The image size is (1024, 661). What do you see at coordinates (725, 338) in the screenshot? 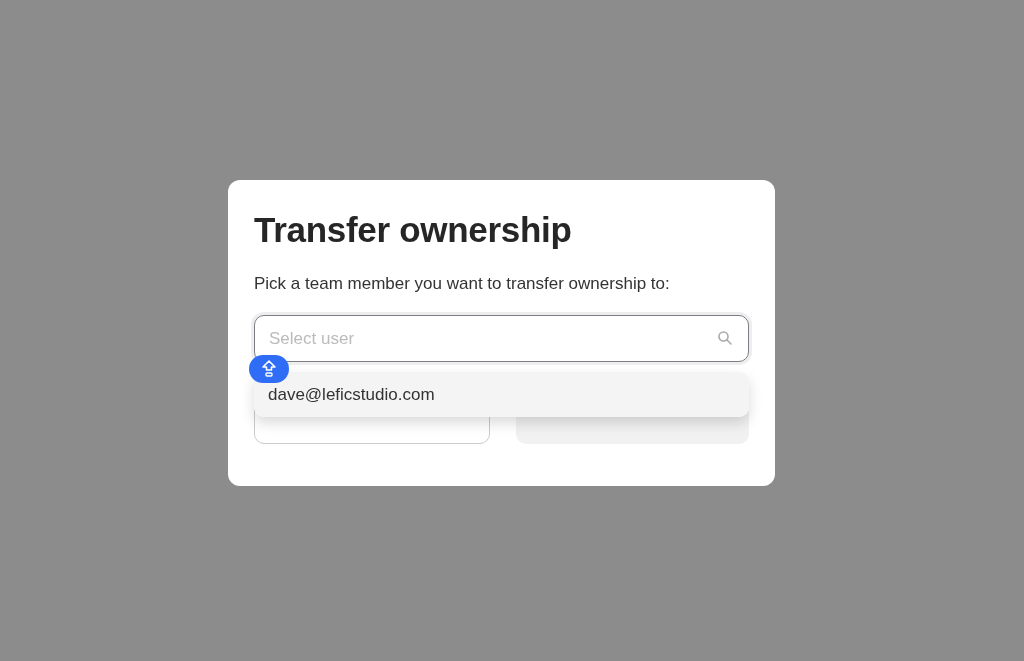
I see `search-icon` at bounding box center [725, 338].